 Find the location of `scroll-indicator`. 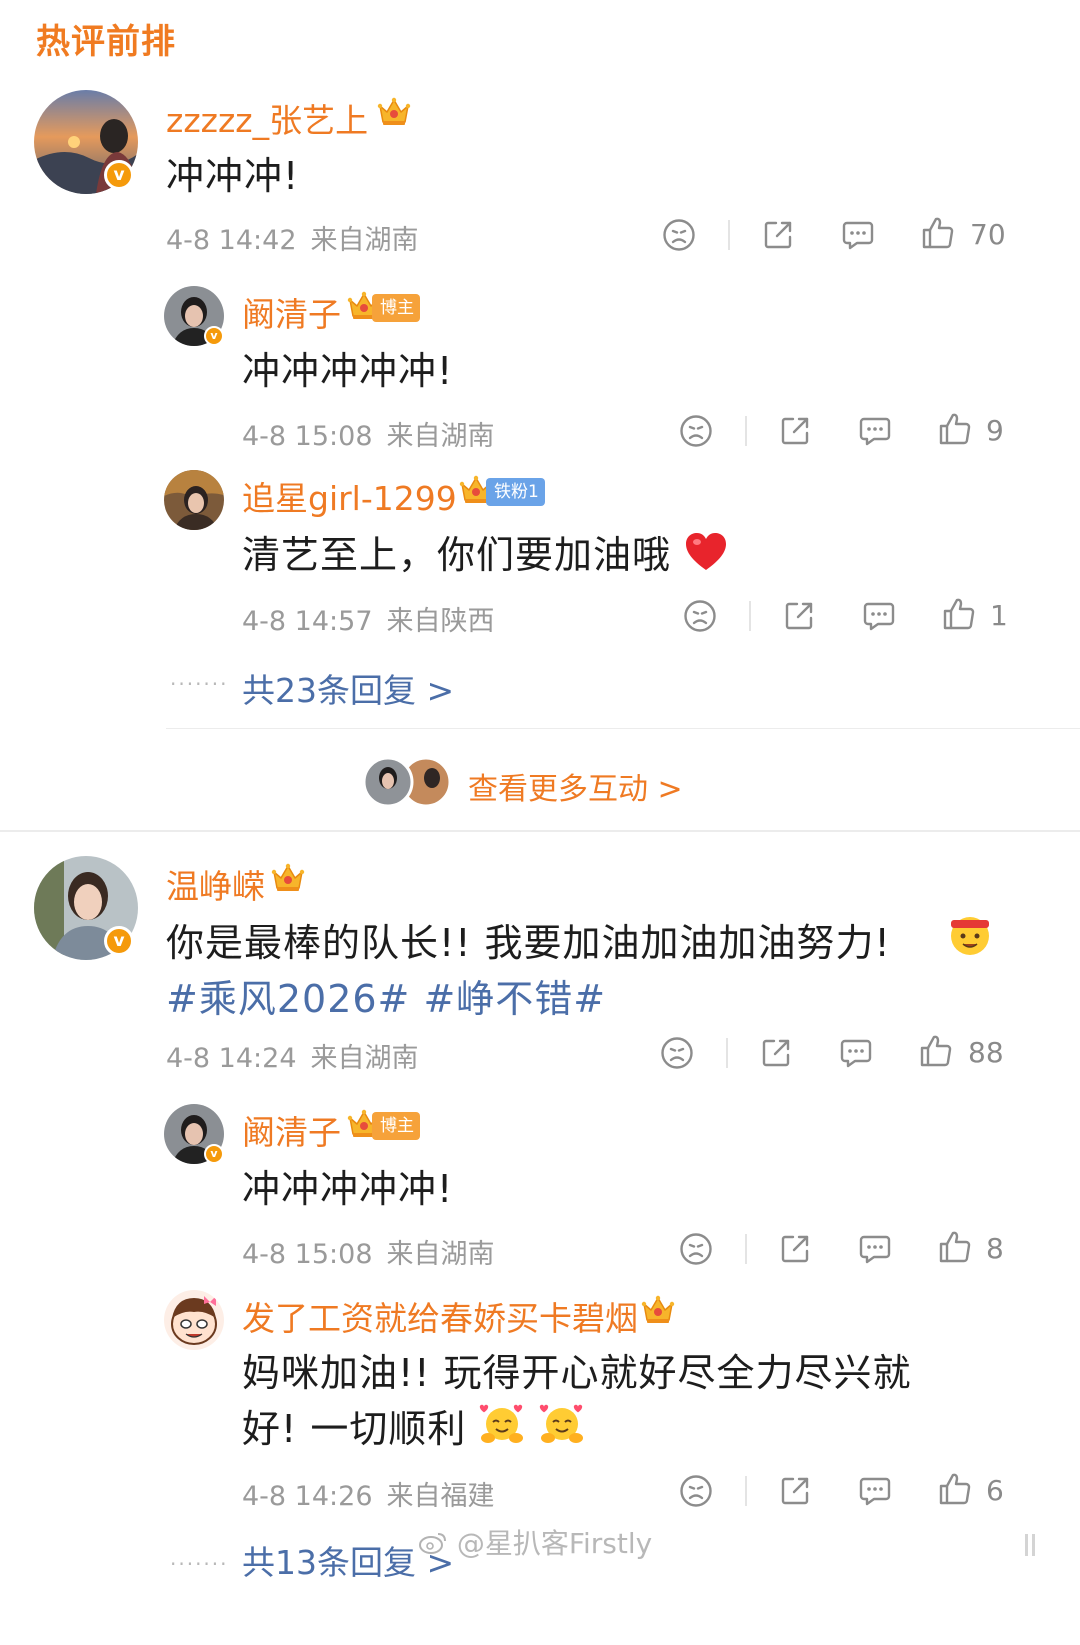

scroll-indicator is located at coordinates (1031, 1545).